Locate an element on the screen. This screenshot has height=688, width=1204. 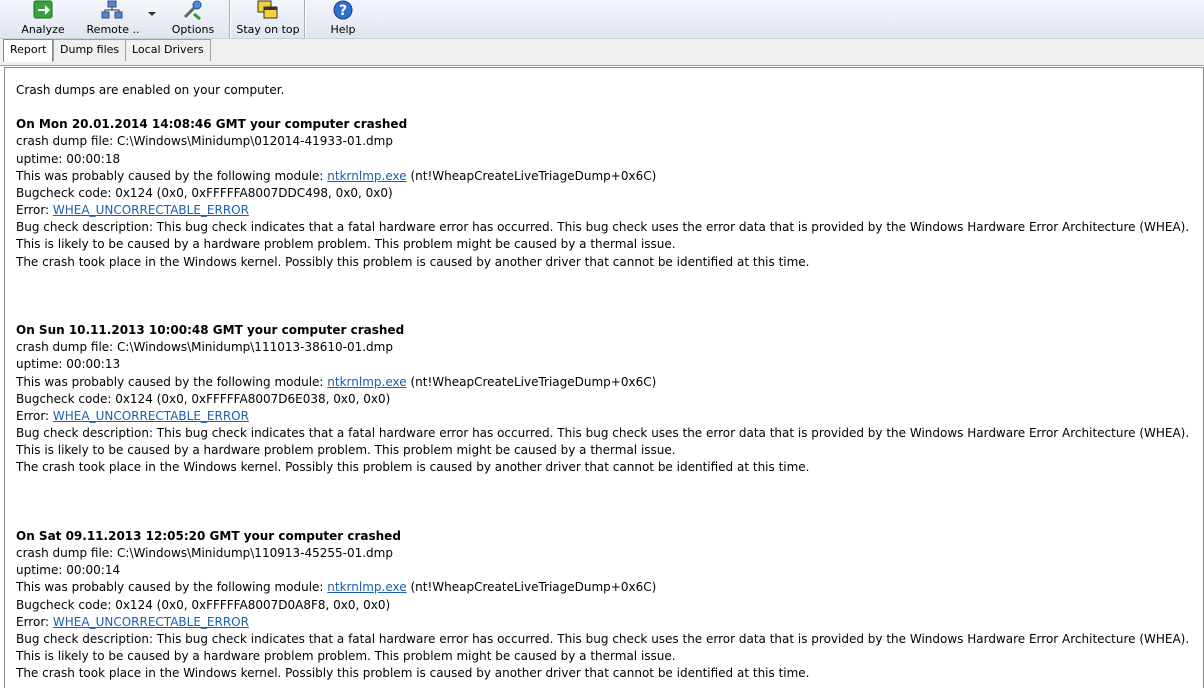
options-label: Options is located at coordinates (193, 29).